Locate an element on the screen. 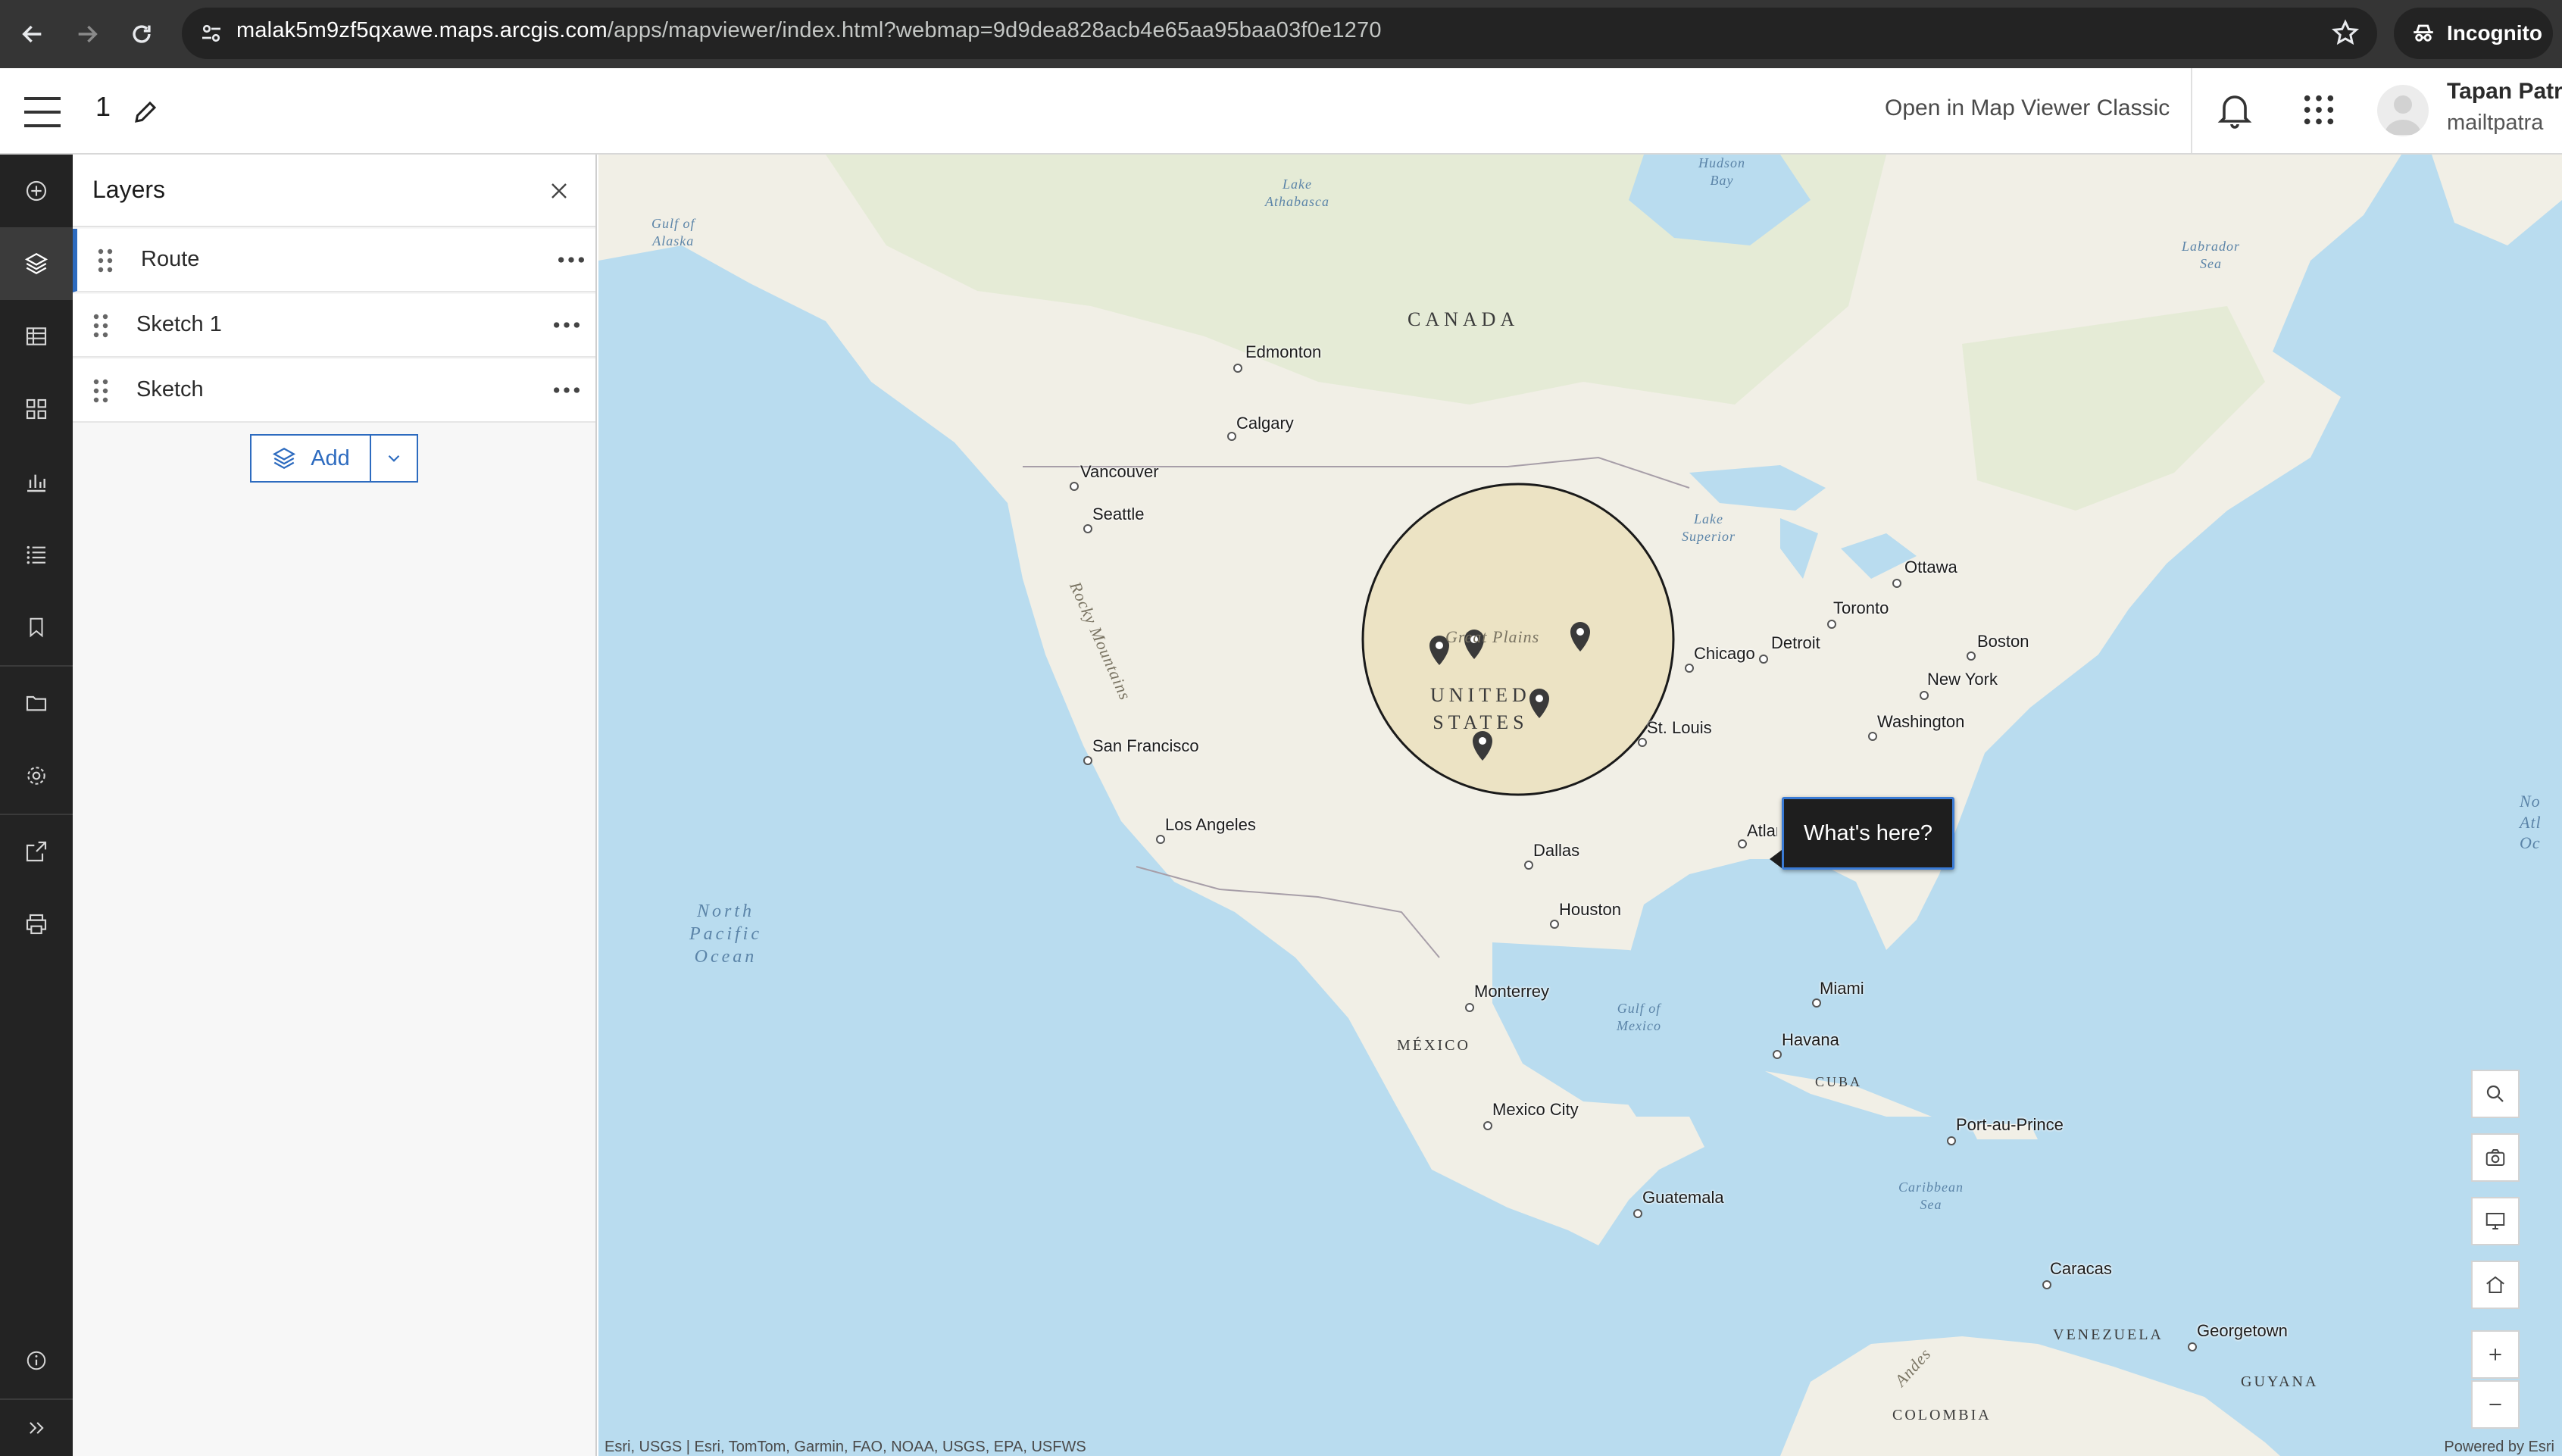  add-layer-menu-button is located at coordinates (394, 458).